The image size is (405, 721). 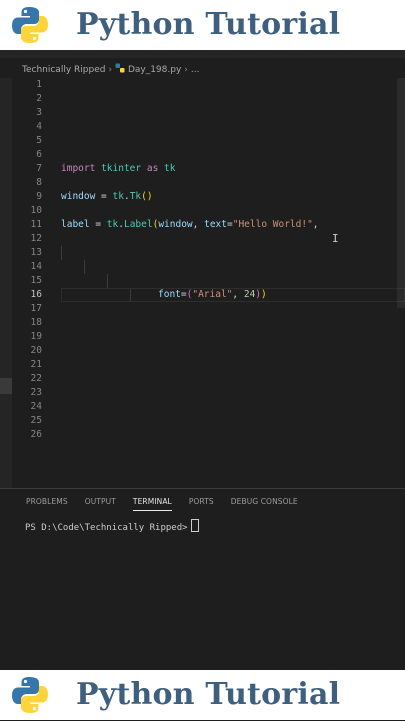 What do you see at coordinates (78, 196) in the screenshot?
I see `code-token: window` at bounding box center [78, 196].